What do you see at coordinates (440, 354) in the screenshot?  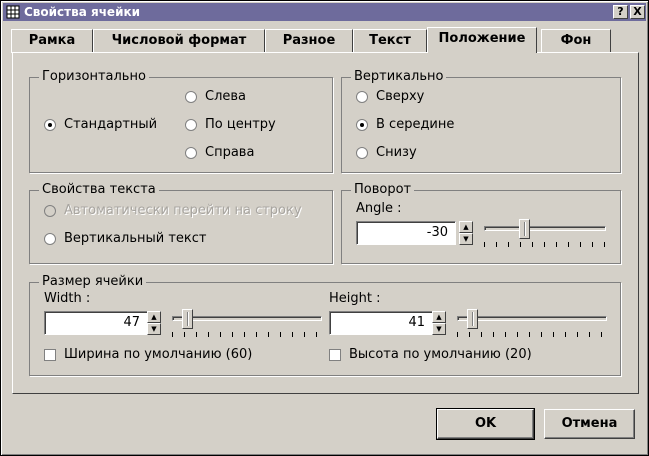 I see `checkbox-label: Высота по умолчанию (20)` at bounding box center [440, 354].